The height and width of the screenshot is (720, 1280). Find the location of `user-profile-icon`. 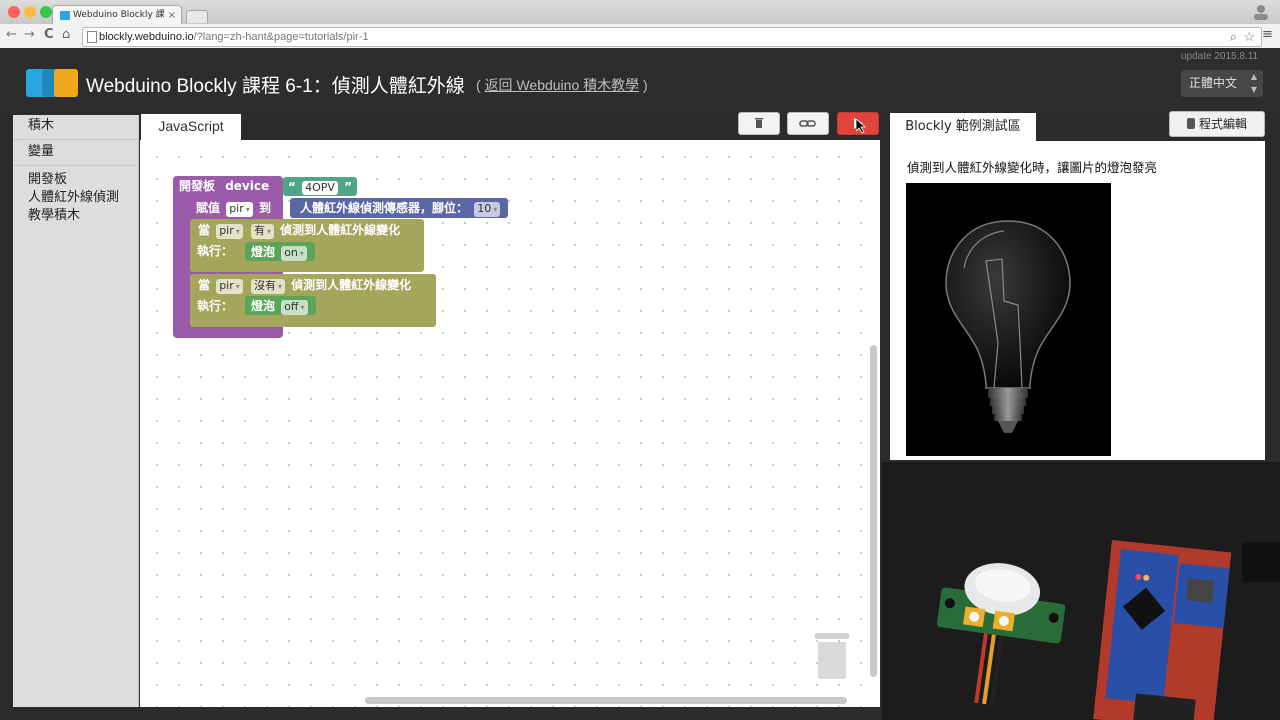

user-profile-icon is located at coordinates (1261, 12).